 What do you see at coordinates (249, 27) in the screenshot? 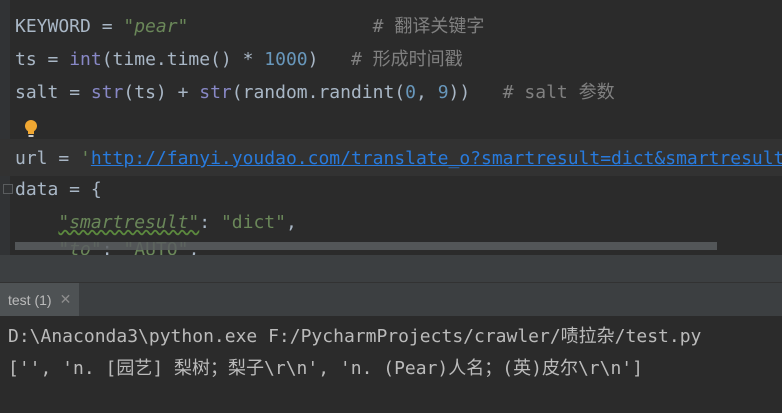
I see `code-line-keyword: KEYWORD = "pear" # 翻译关键字` at bounding box center [249, 27].